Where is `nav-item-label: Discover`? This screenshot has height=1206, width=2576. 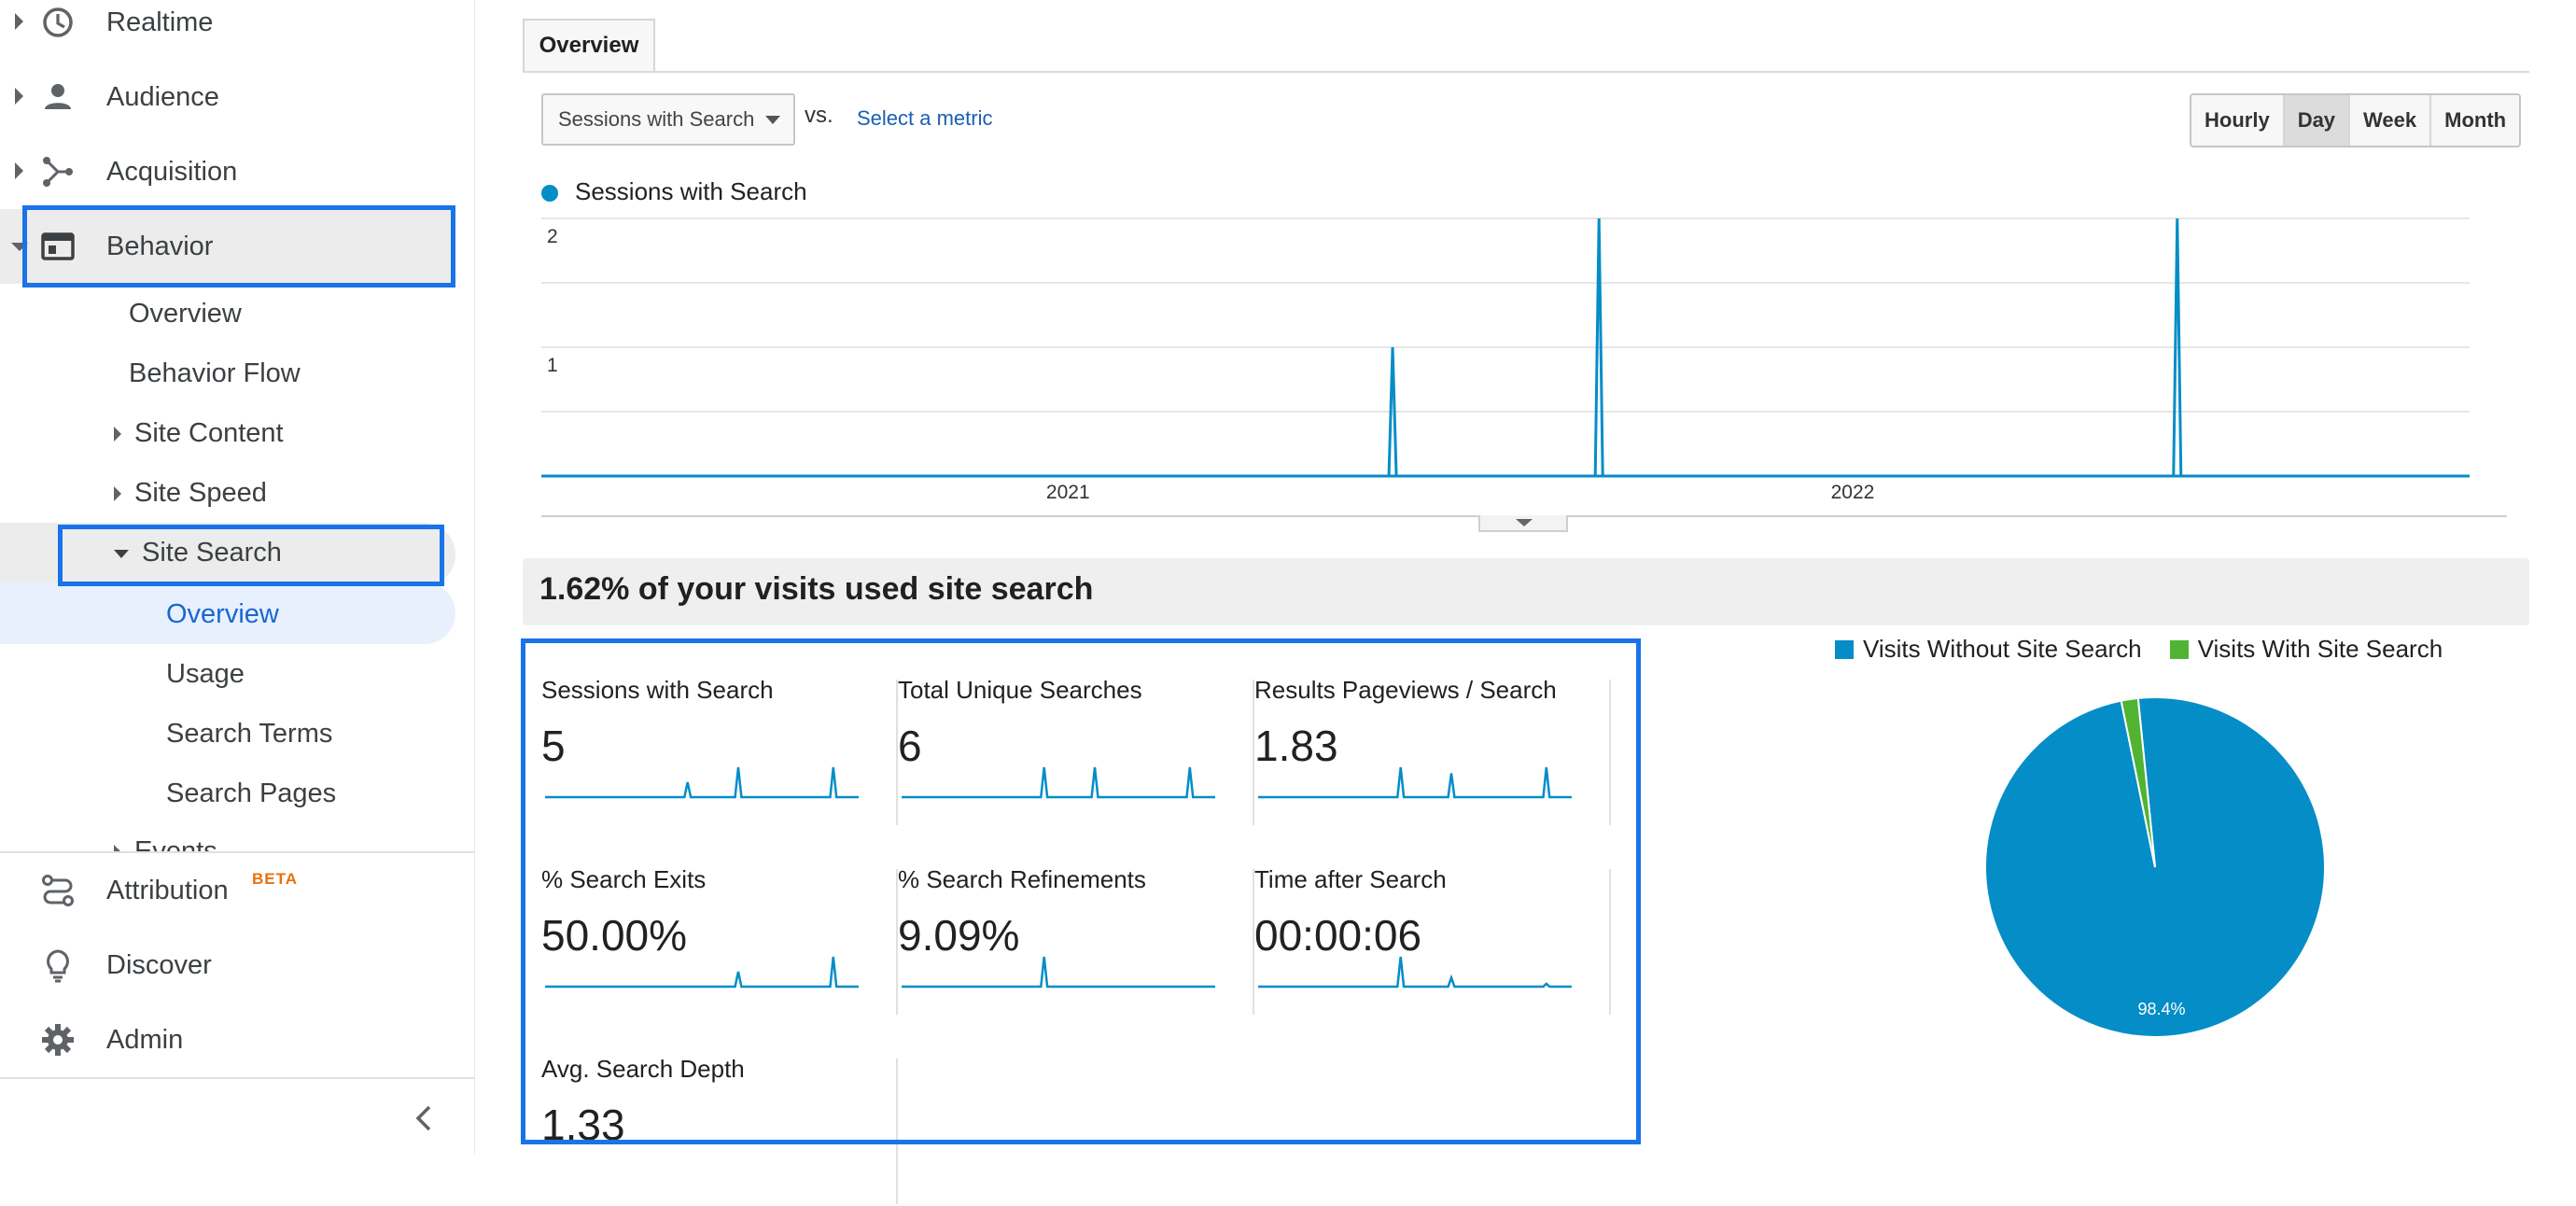
nav-item-label: Discover is located at coordinates (159, 965).